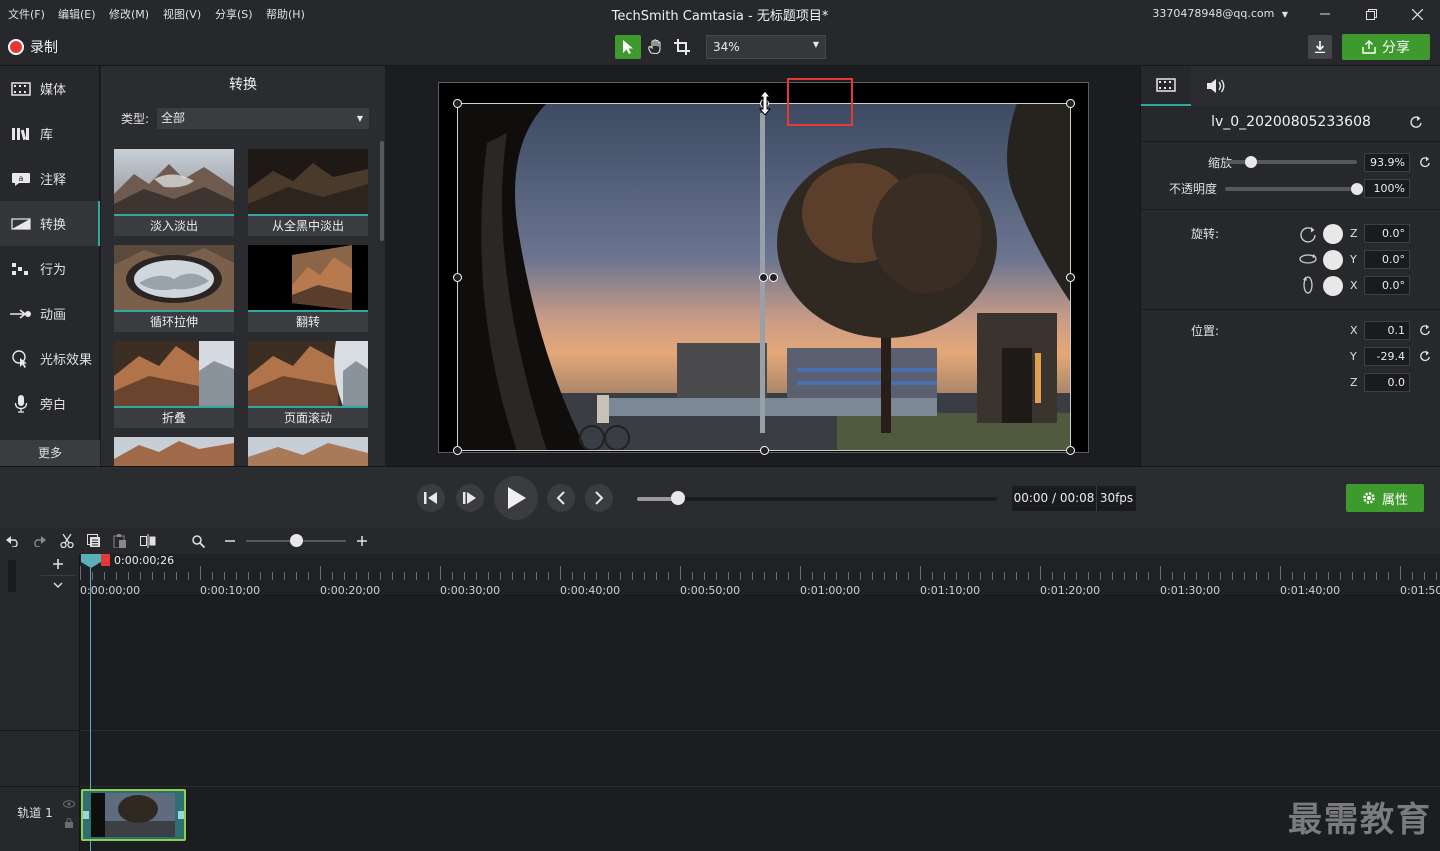 The width and height of the screenshot is (1440, 851). What do you see at coordinates (309, 194) in the screenshot?
I see `transition-fade-from-black: 从全黑中淡出` at bounding box center [309, 194].